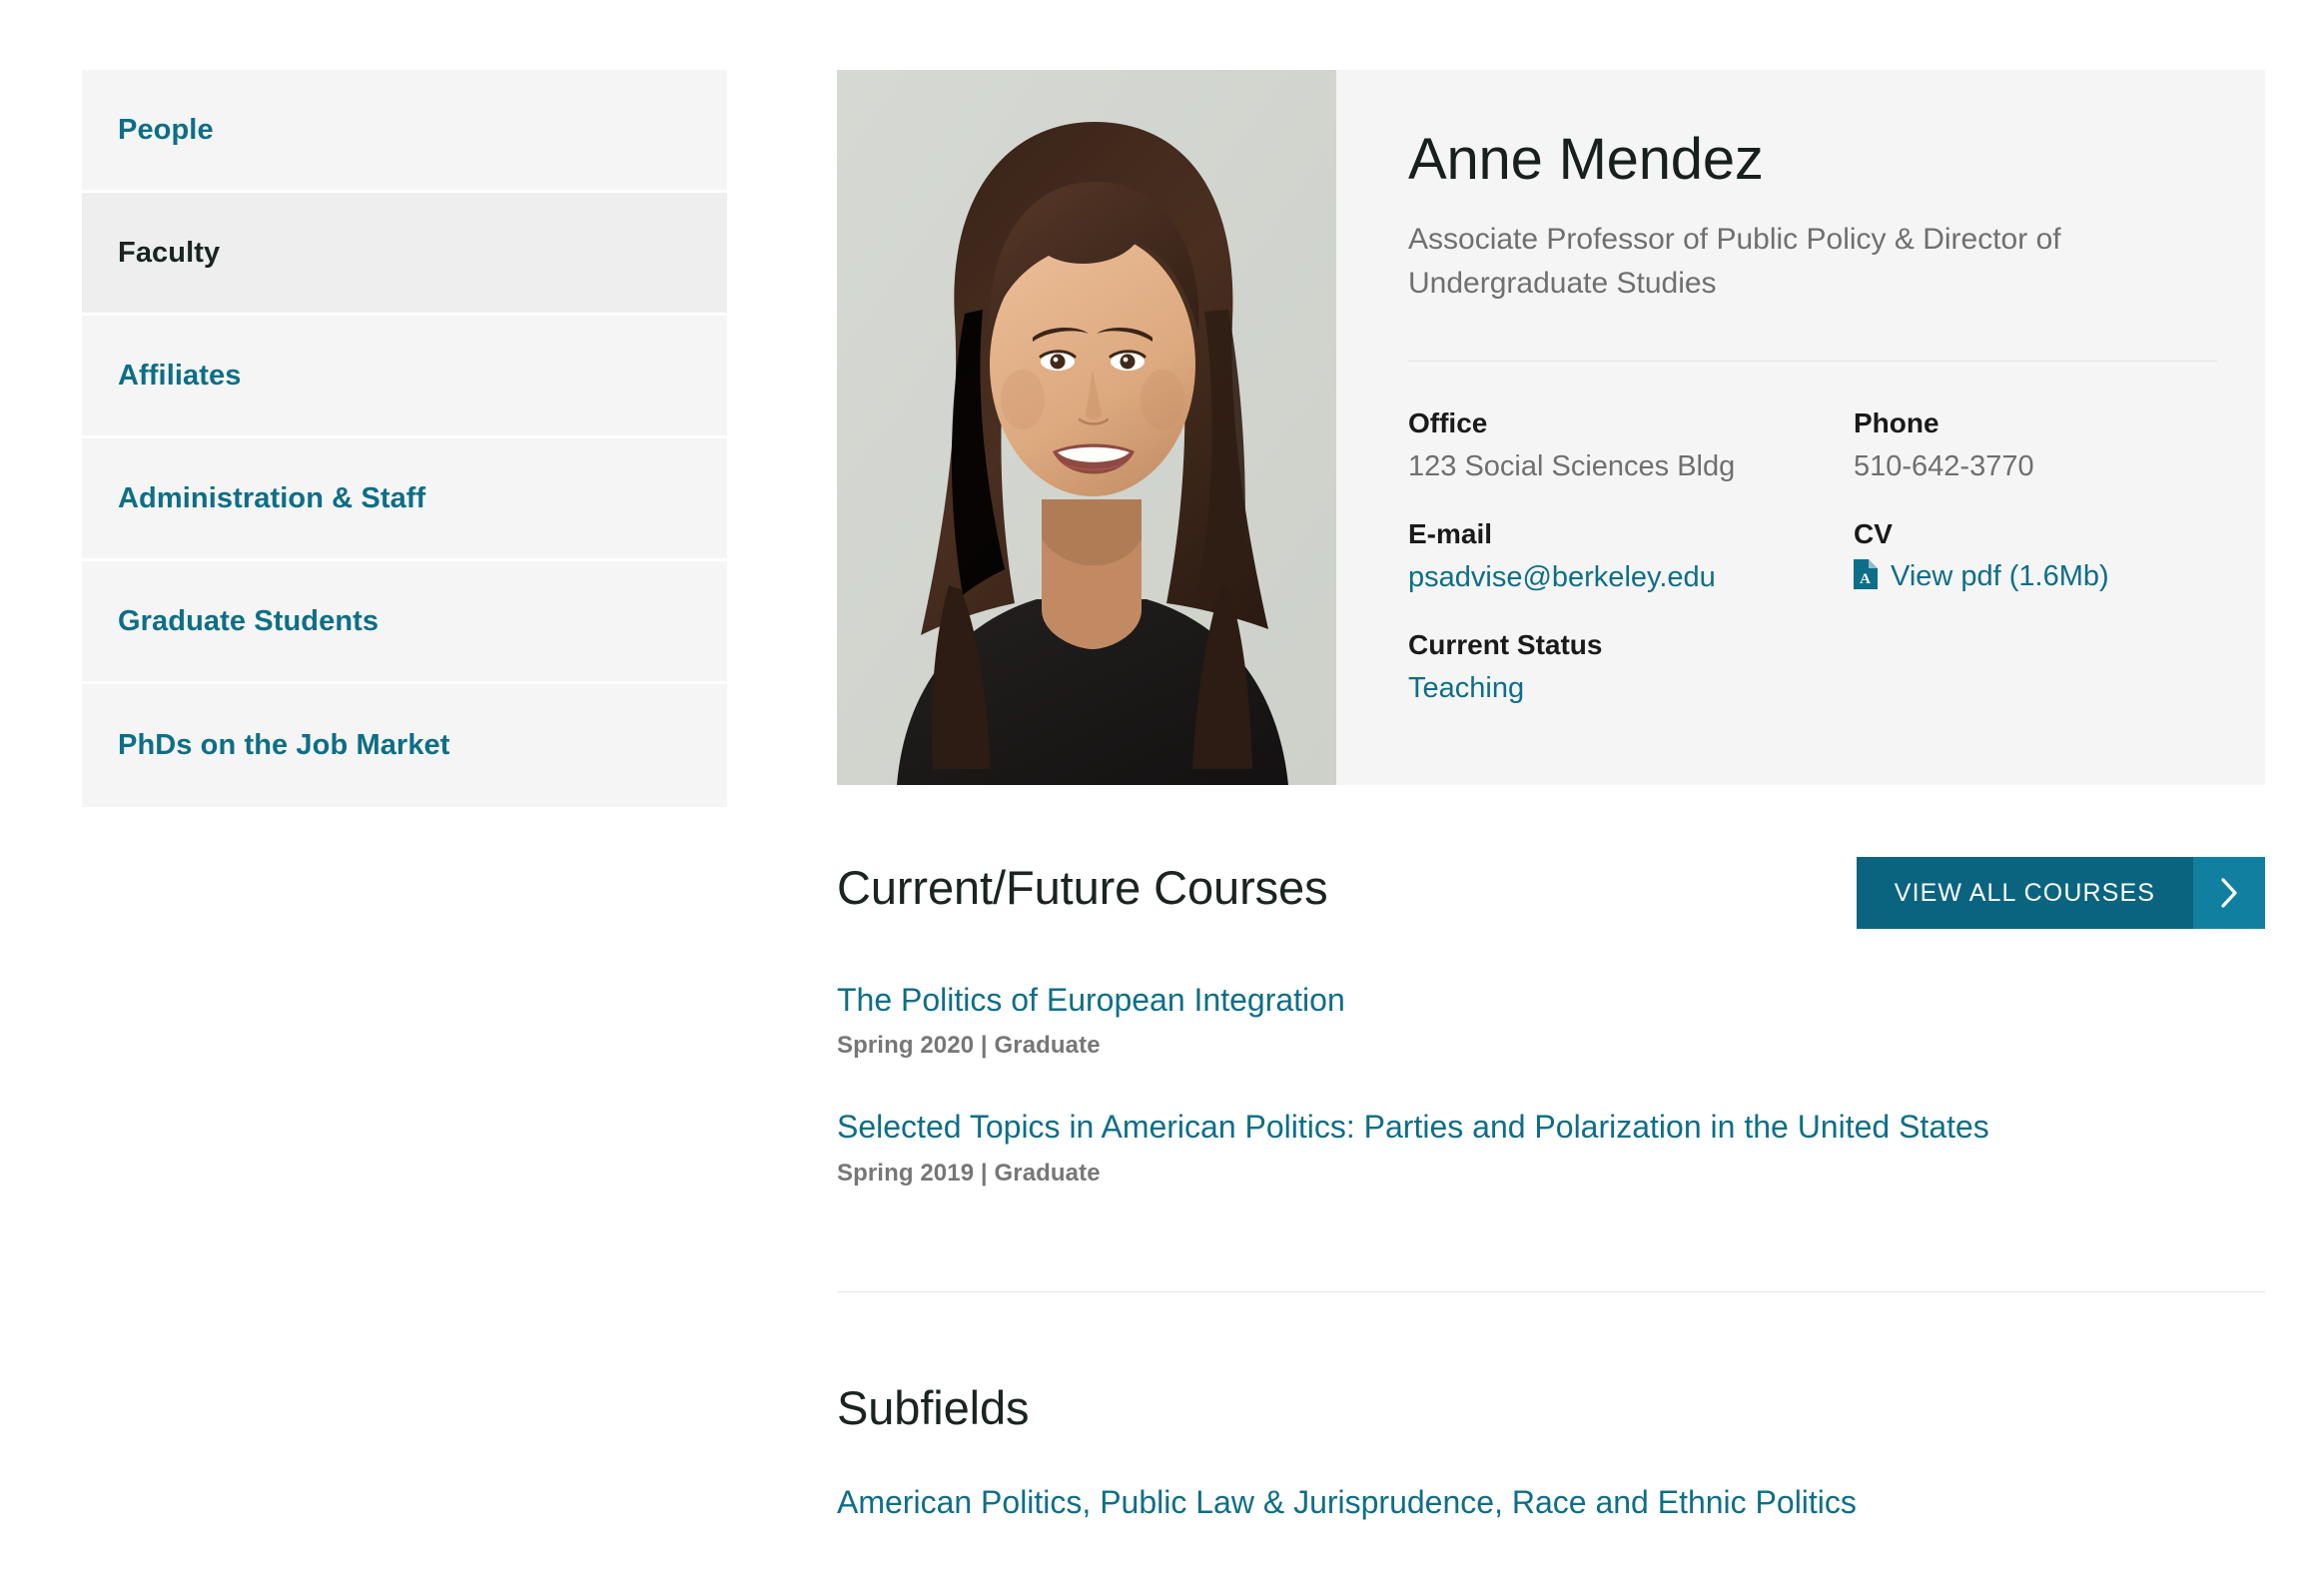 The image size is (2315, 1596). Describe the element at coordinates (2229, 893) in the screenshot. I see `chevron-right-icon` at that location.